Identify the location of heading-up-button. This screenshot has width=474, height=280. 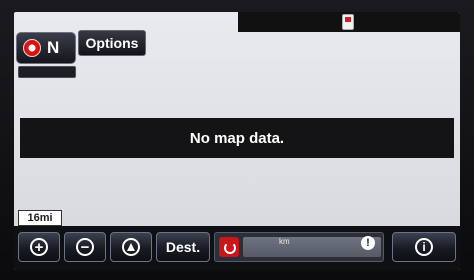
(131, 247).